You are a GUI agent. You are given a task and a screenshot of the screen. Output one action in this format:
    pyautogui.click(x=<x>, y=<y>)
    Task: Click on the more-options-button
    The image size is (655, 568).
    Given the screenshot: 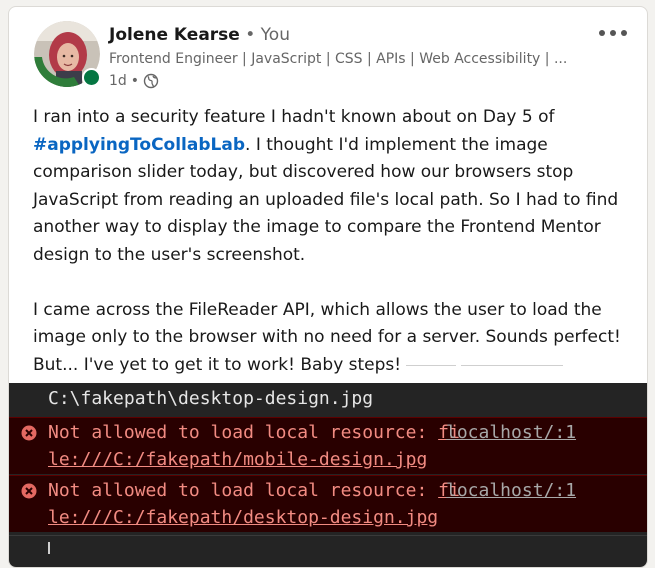 What is the action you would take?
    pyautogui.click(x=613, y=33)
    